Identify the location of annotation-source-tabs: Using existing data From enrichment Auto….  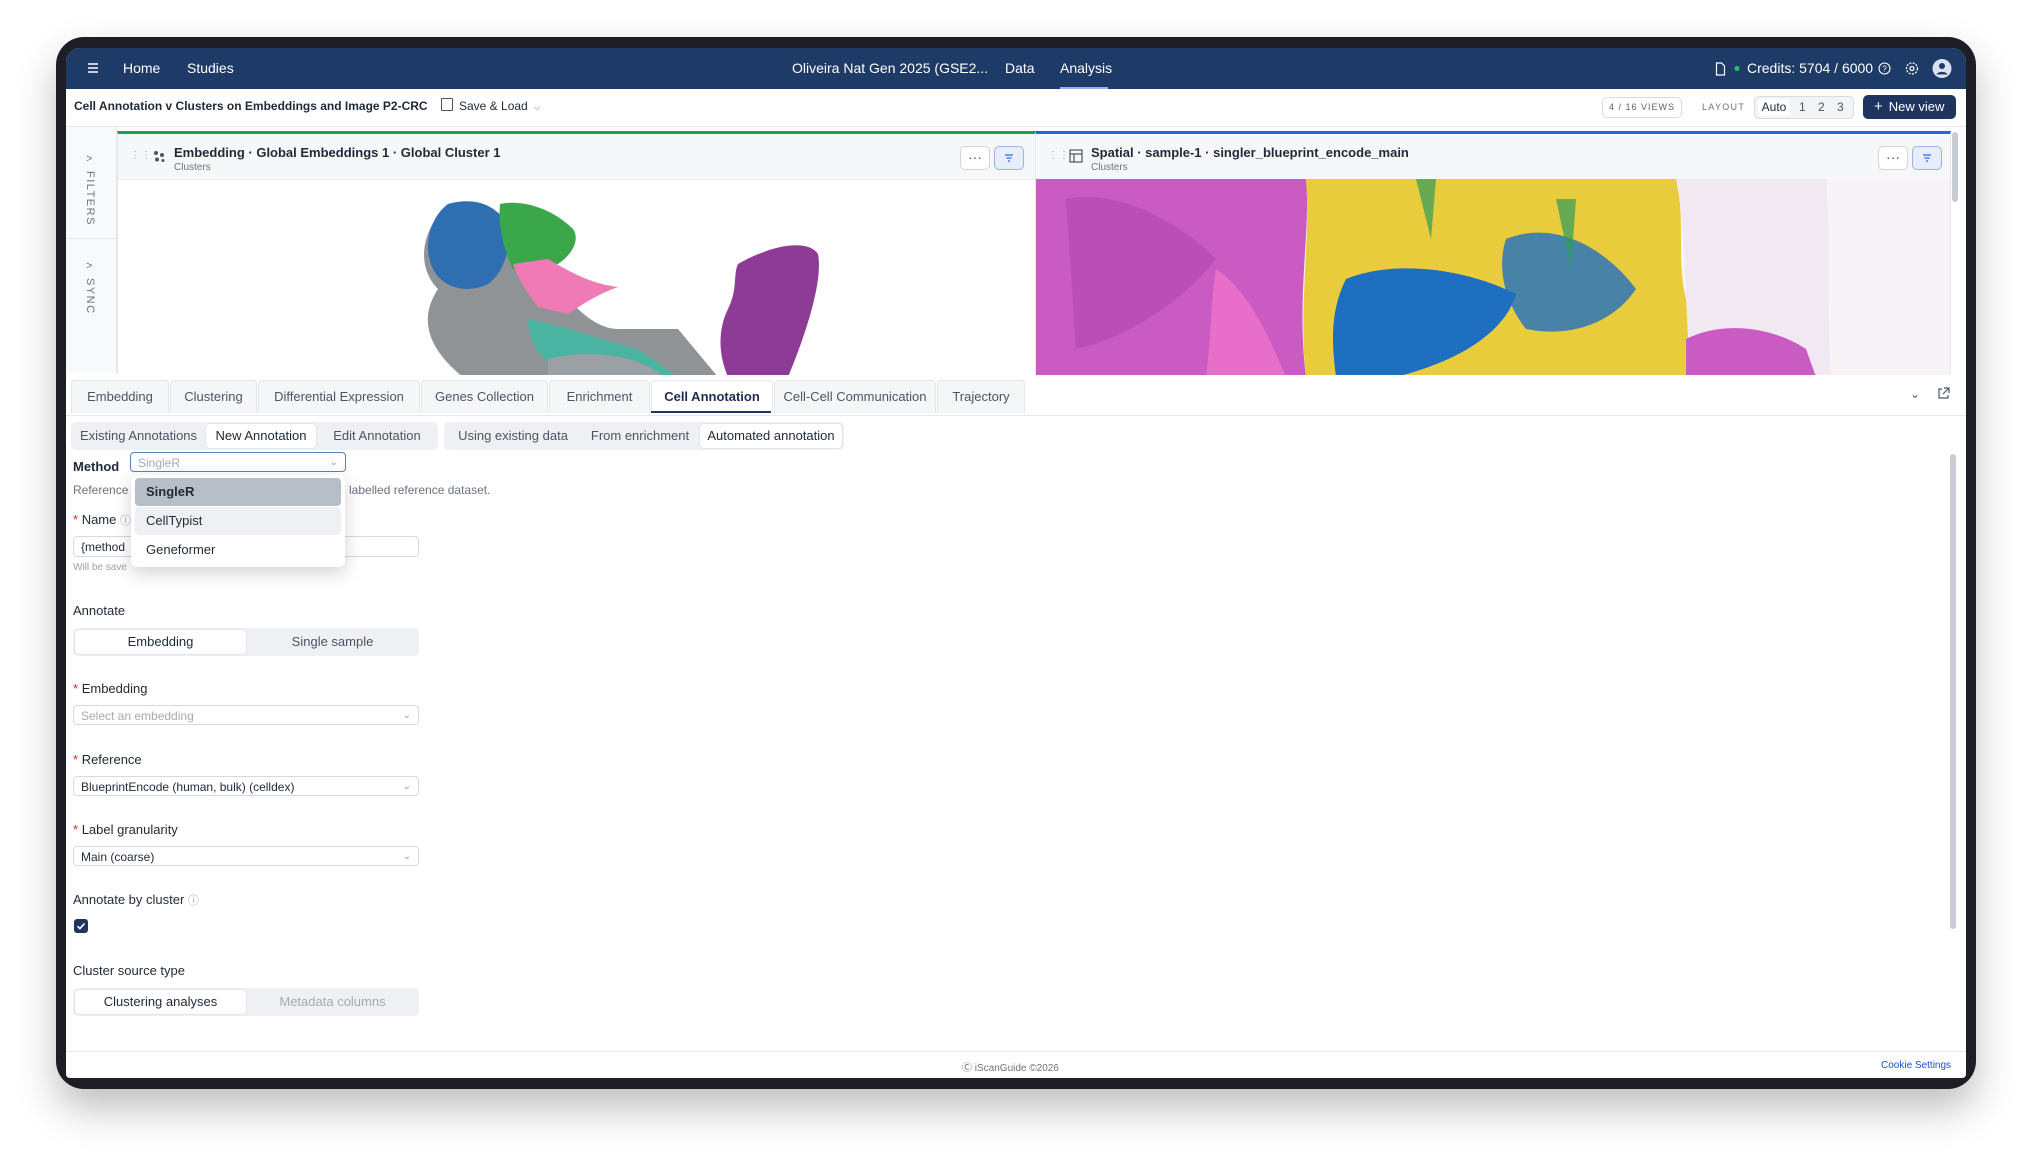
(644, 436).